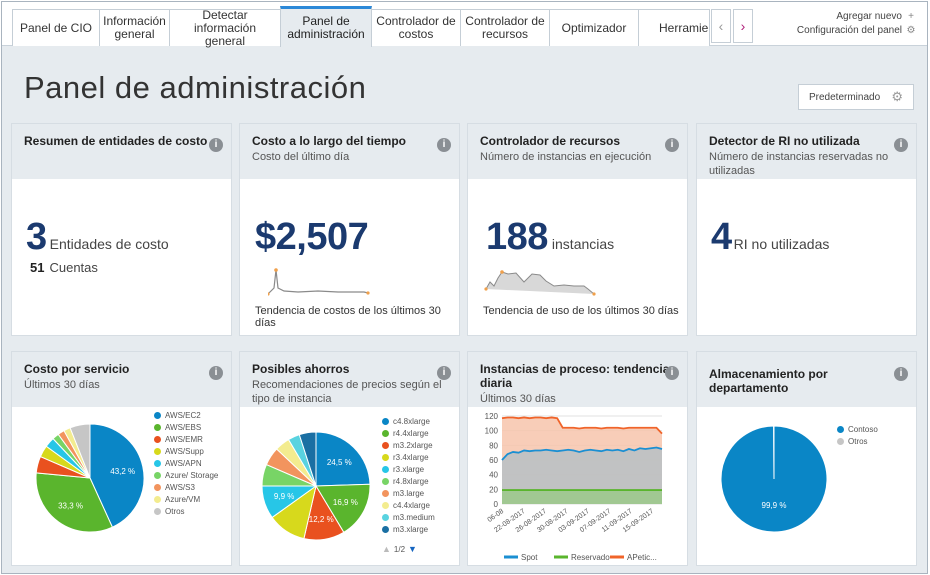 The image size is (930, 575). What do you see at coordinates (183, 415) in the screenshot?
I see `legend-label: AWS/EC2` at bounding box center [183, 415].